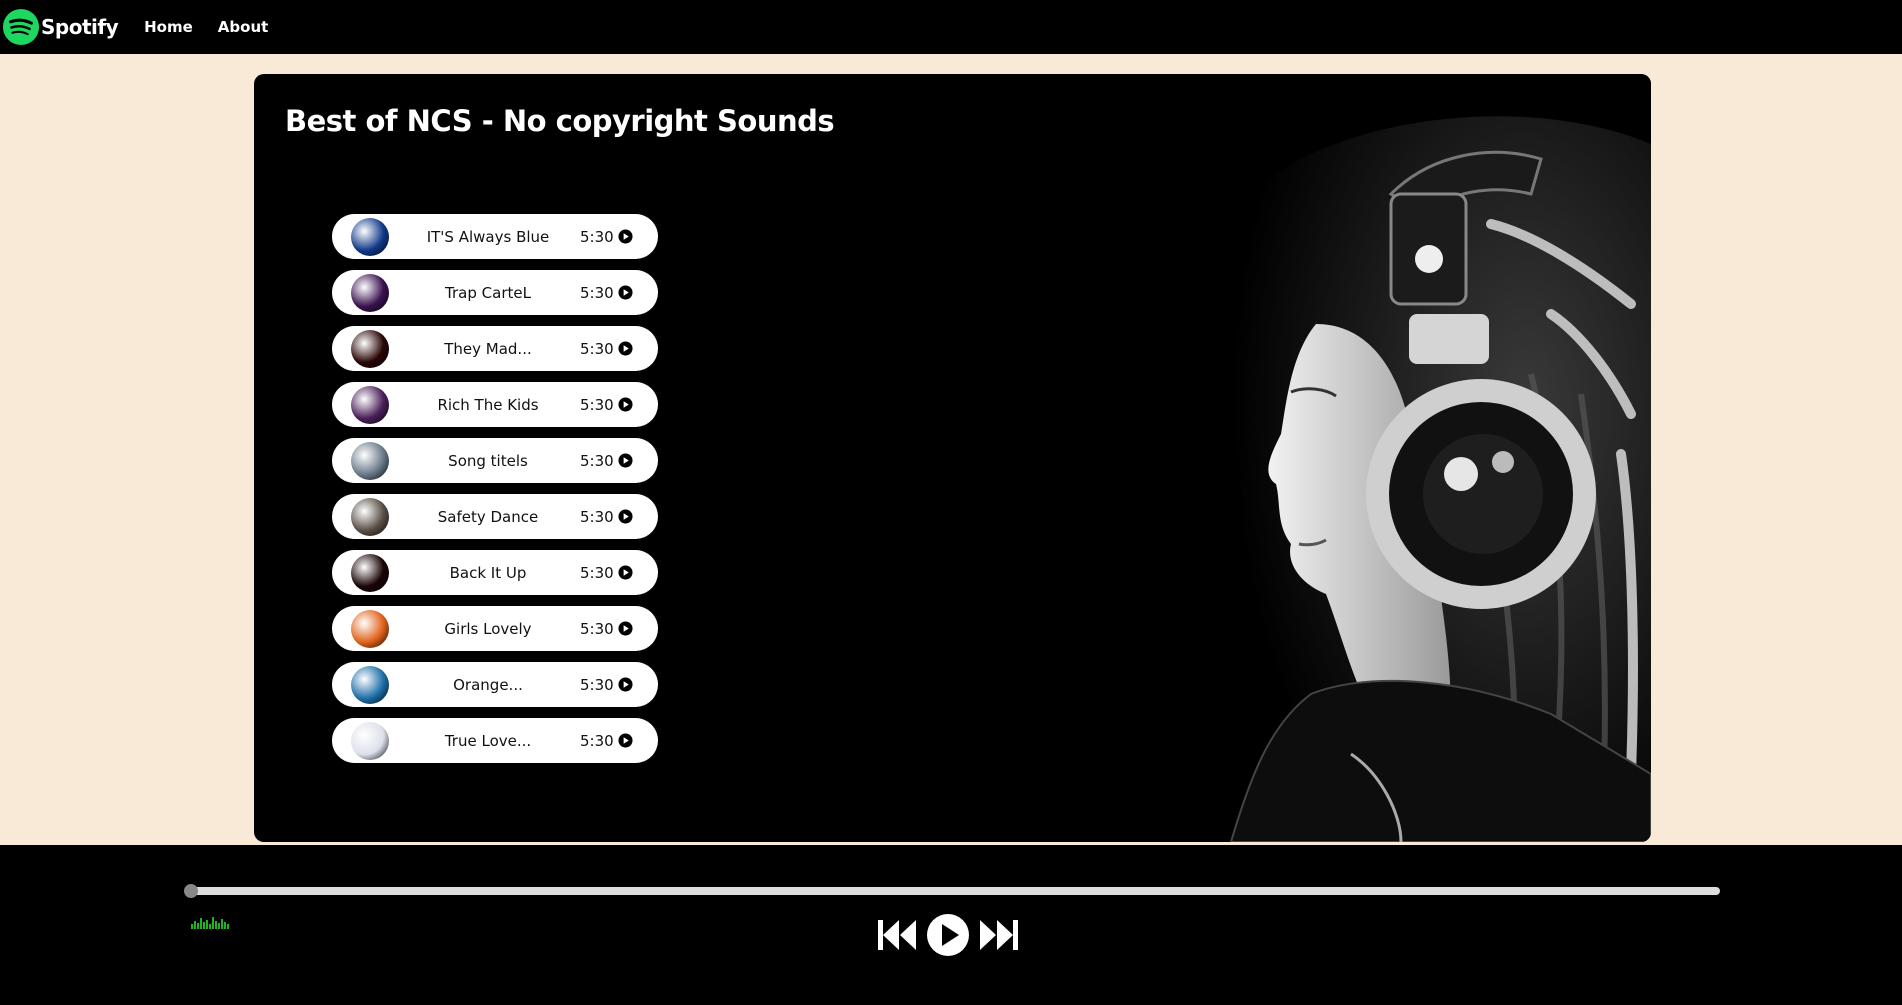 This screenshot has height=1005, width=1902. I want to click on song-name: Back It Up, so click(488, 572).